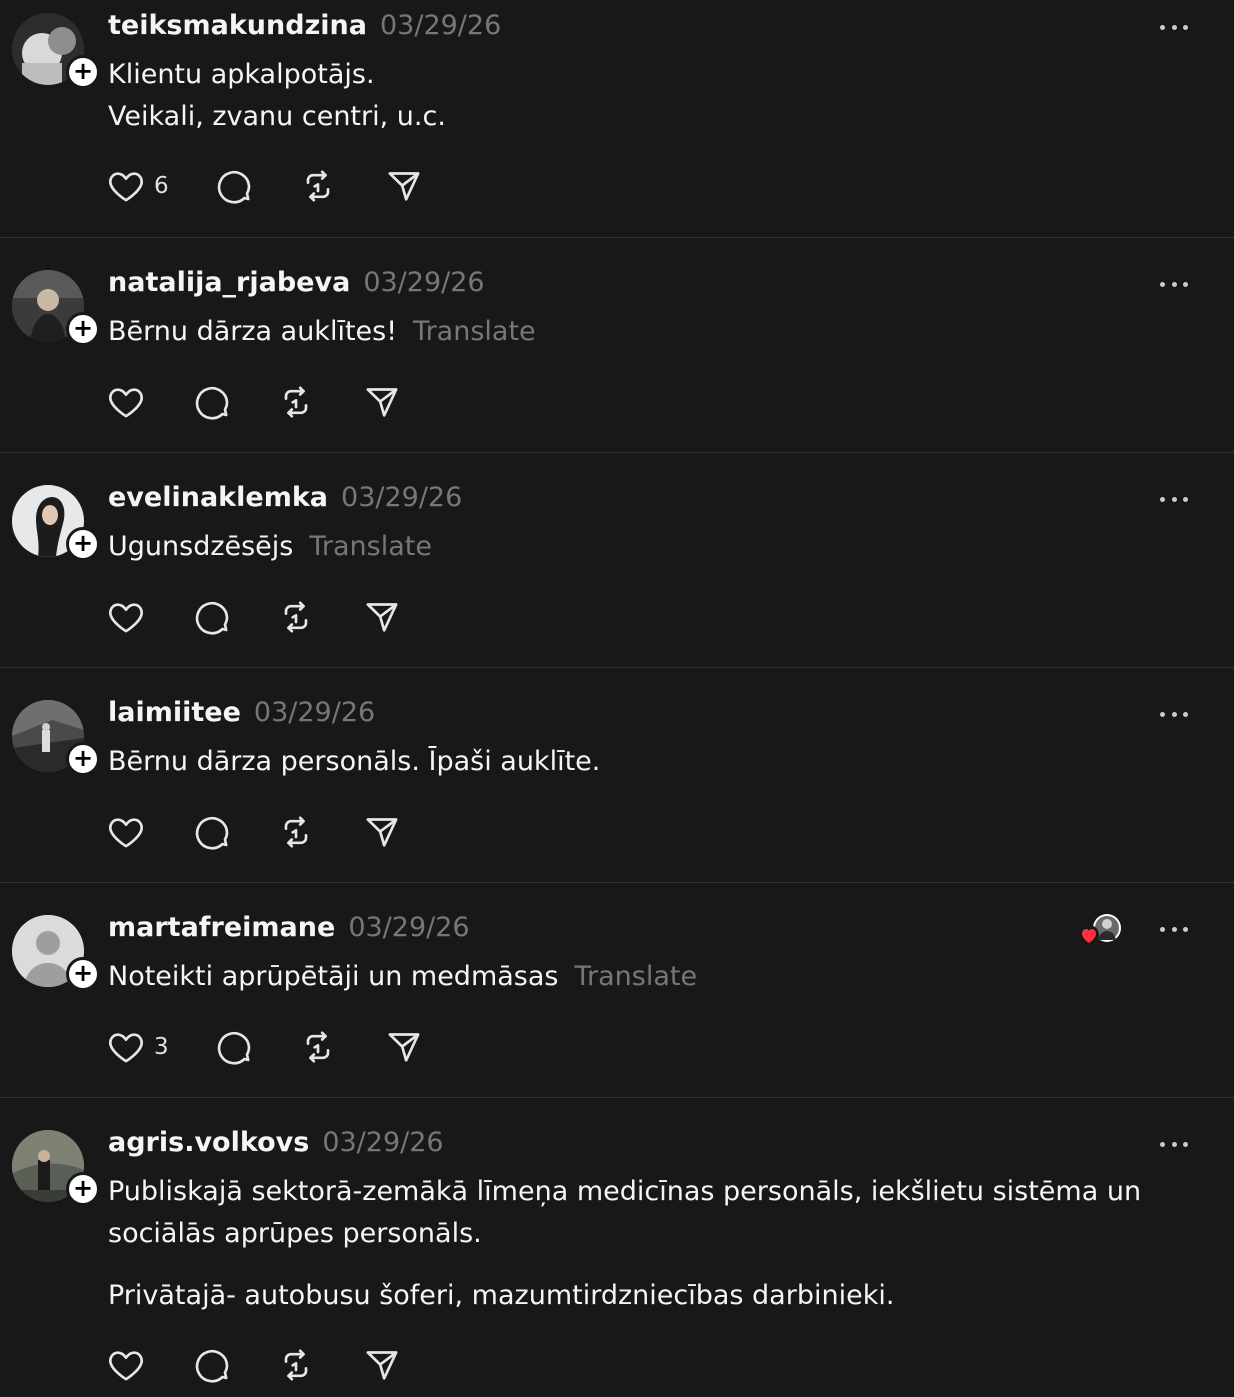 The height and width of the screenshot is (1397, 1234). What do you see at coordinates (208, 1142) in the screenshot?
I see `username: agris.volkovs` at bounding box center [208, 1142].